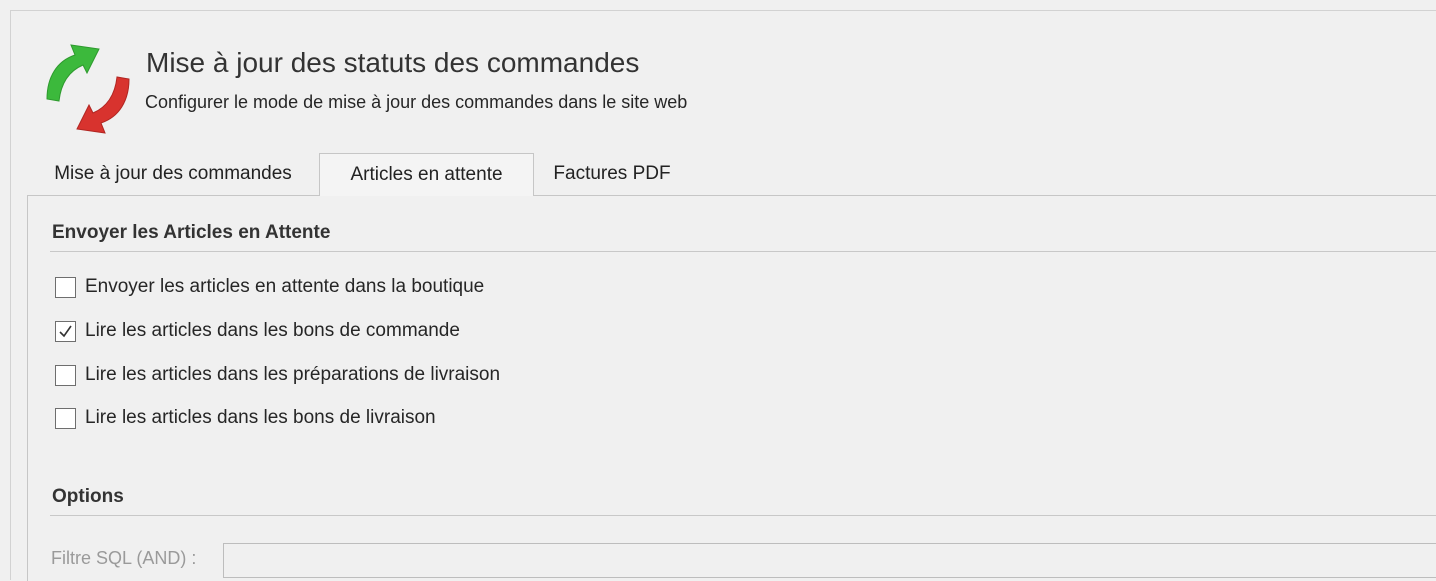 The image size is (1436, 581). Describe the element at coordinates (829, 560) in the screenshot. I see `sql-filter-input` at that location.